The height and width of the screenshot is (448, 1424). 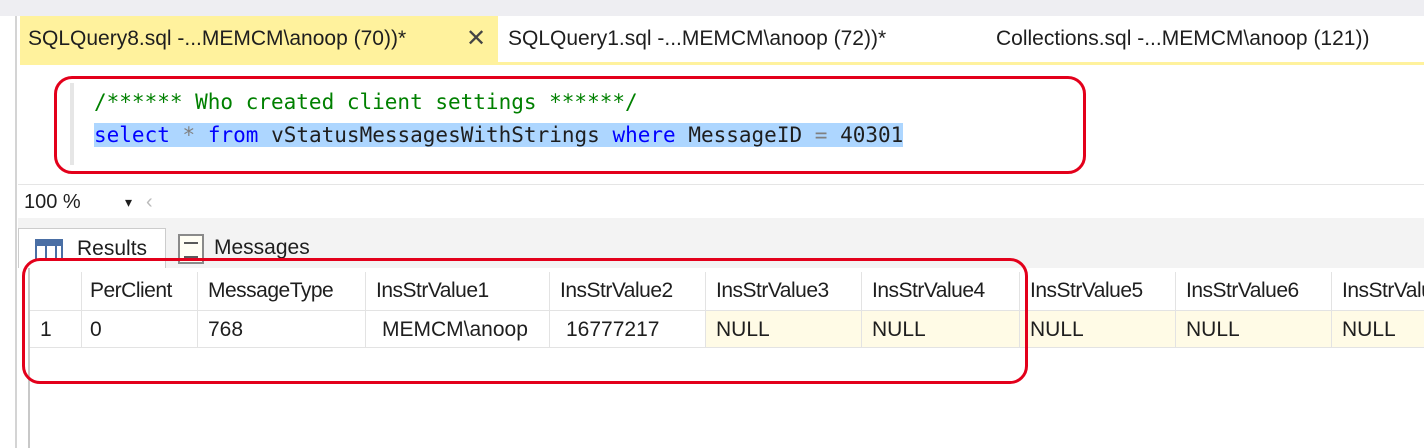 What do you see at coordinates (140, 329) in the screenshot?
I see `grid-cell: 0` at bounding box center [140, 329].